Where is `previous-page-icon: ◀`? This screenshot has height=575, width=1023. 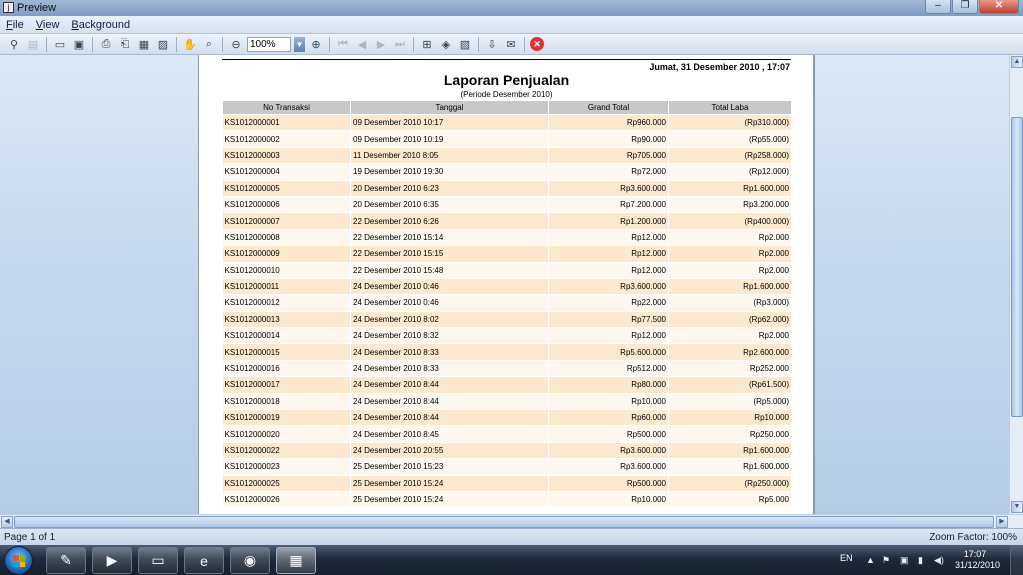 previous-page-icon: ◀ is located at coordinates (362, 44).